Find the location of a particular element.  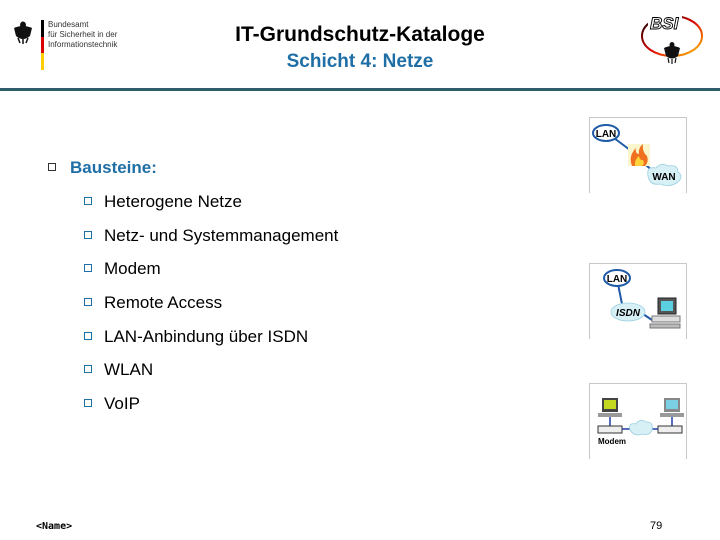

modem-illustration: Modem is located at coordinates (638, 421).